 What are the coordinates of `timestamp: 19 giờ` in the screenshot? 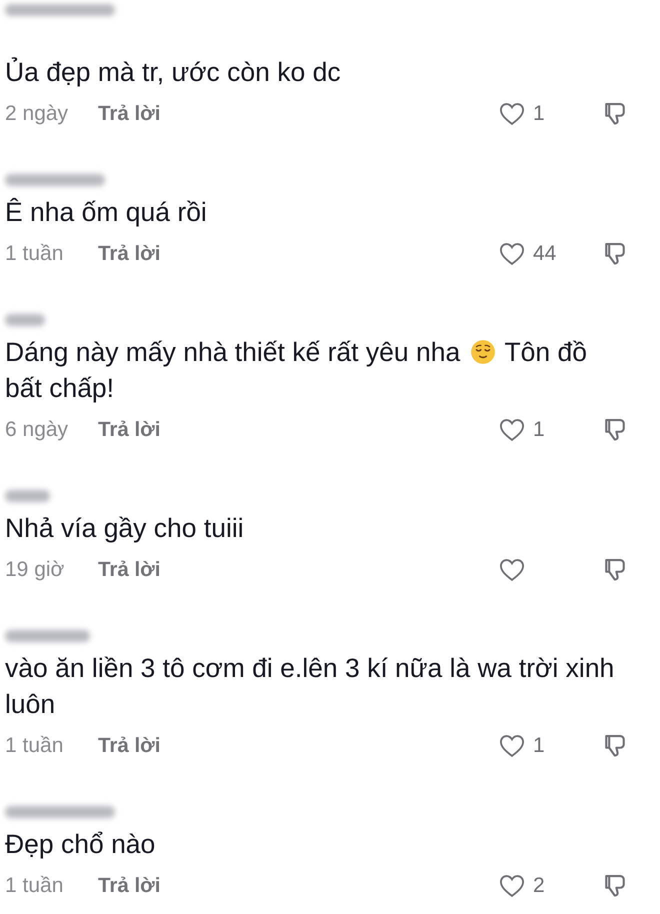 It's located at (35, 570).